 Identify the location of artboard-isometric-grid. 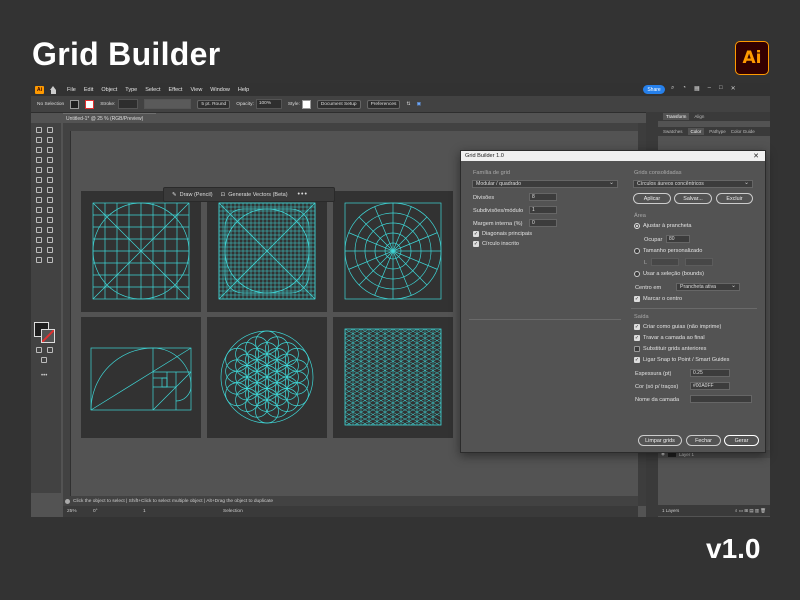
(393, 377).